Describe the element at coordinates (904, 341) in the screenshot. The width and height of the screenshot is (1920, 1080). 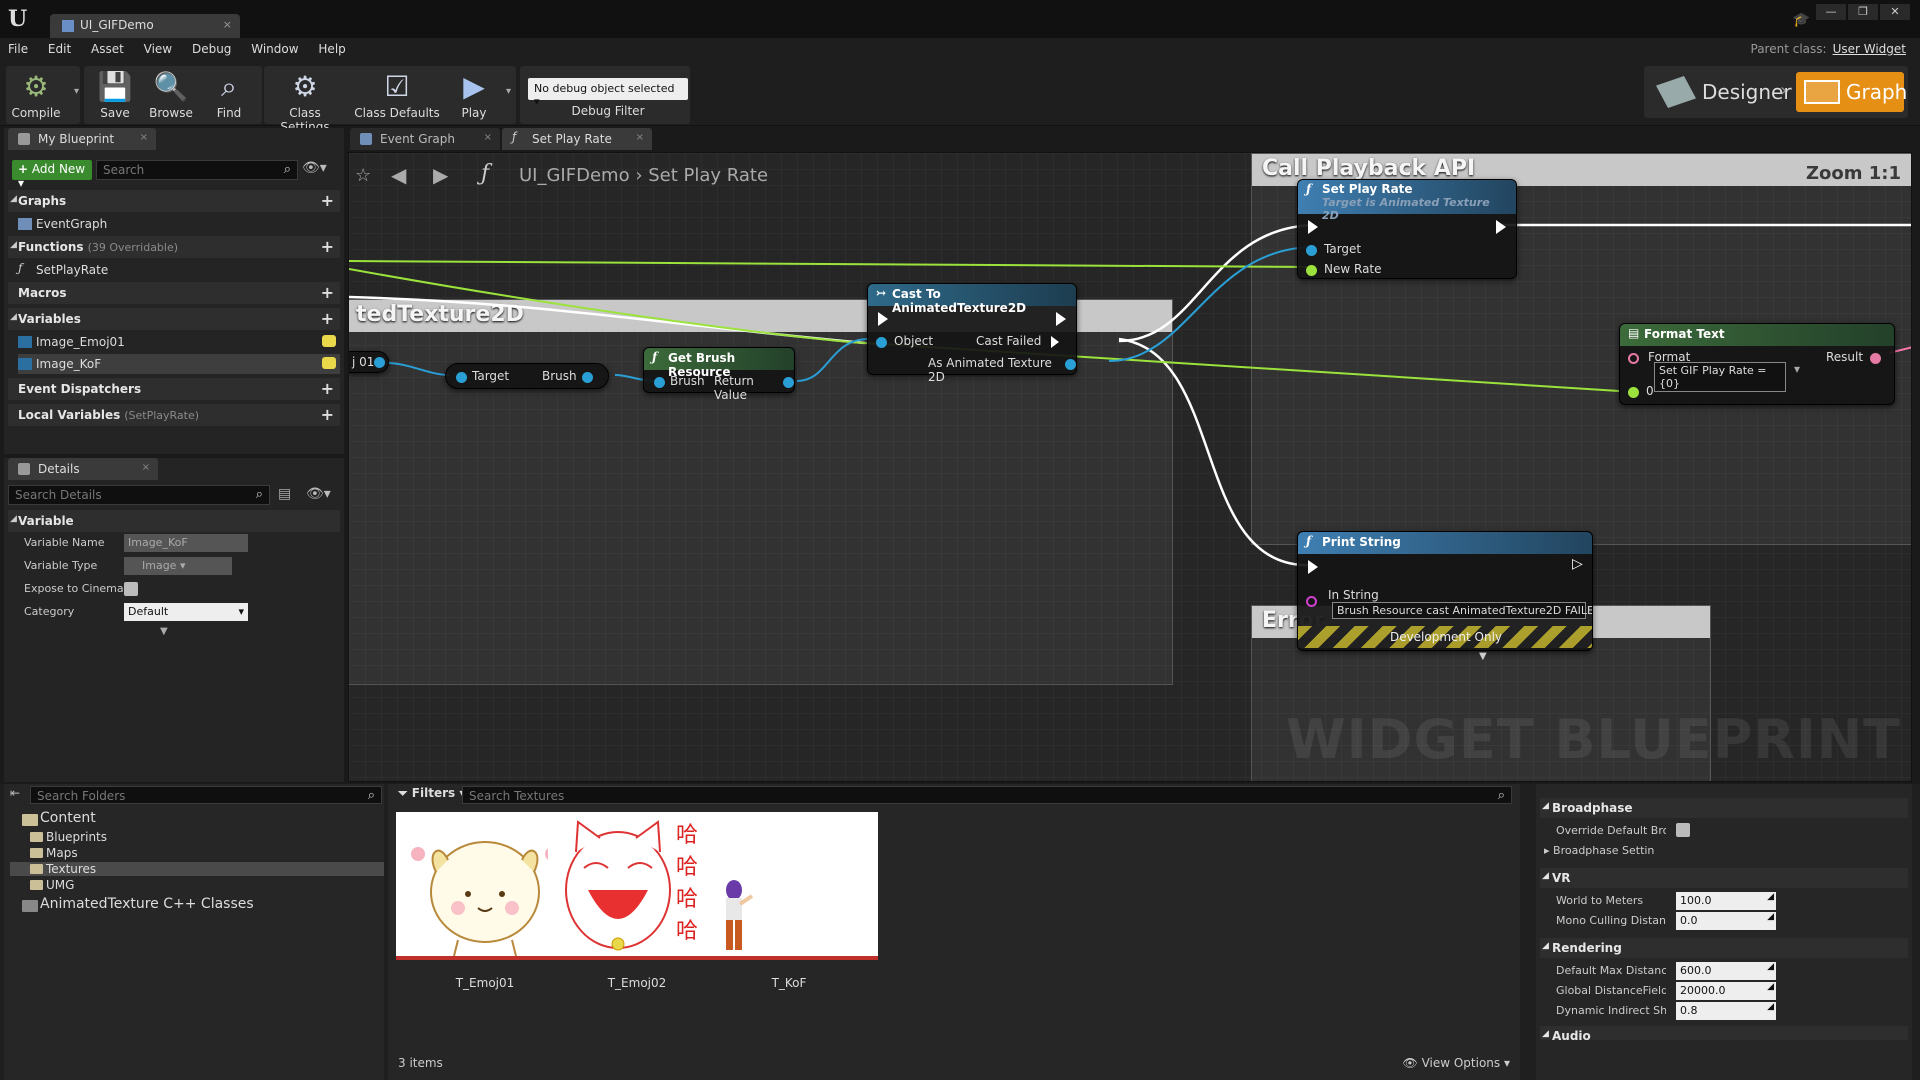
I see `object-input-pin: Object` at that location.